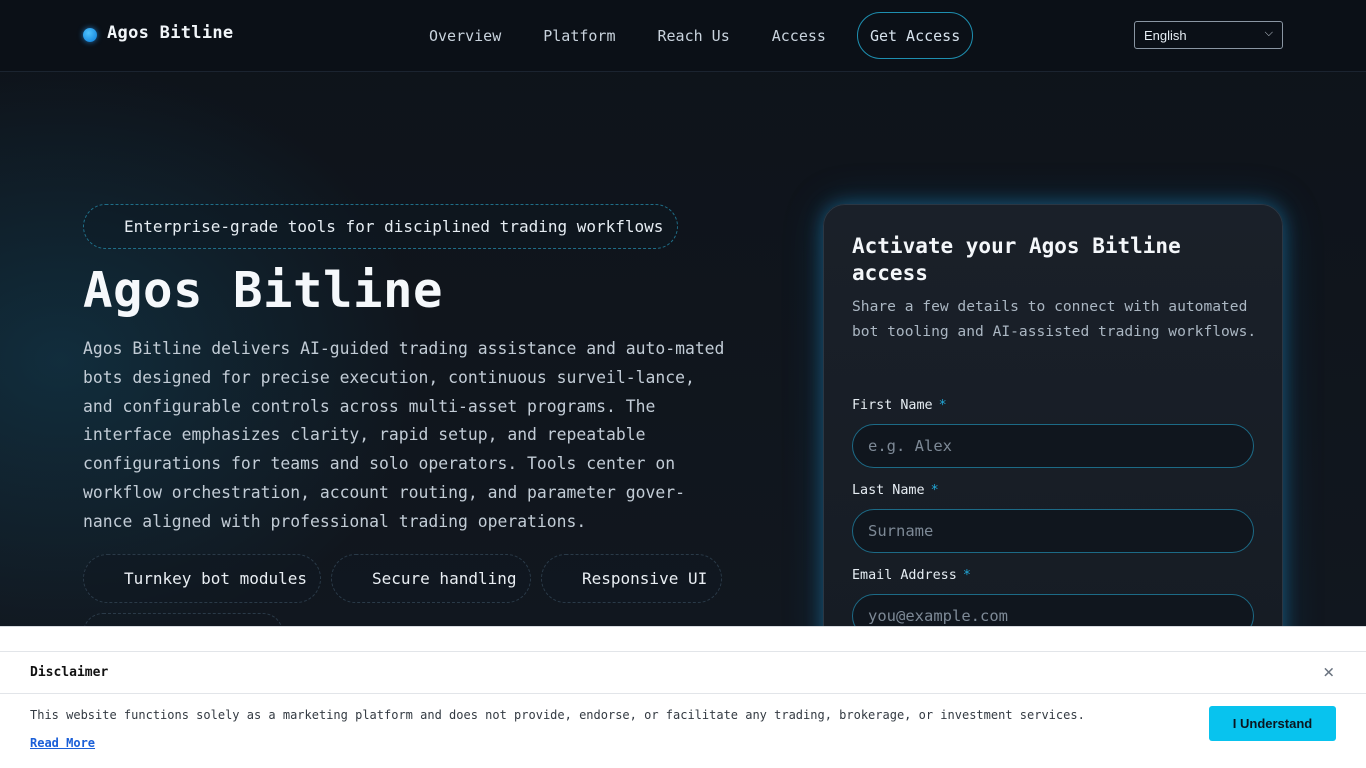 The height and width of the screenshot is (768, 1366). I want to click on first-name-input: e.g. Alex, so click(1053, 446).